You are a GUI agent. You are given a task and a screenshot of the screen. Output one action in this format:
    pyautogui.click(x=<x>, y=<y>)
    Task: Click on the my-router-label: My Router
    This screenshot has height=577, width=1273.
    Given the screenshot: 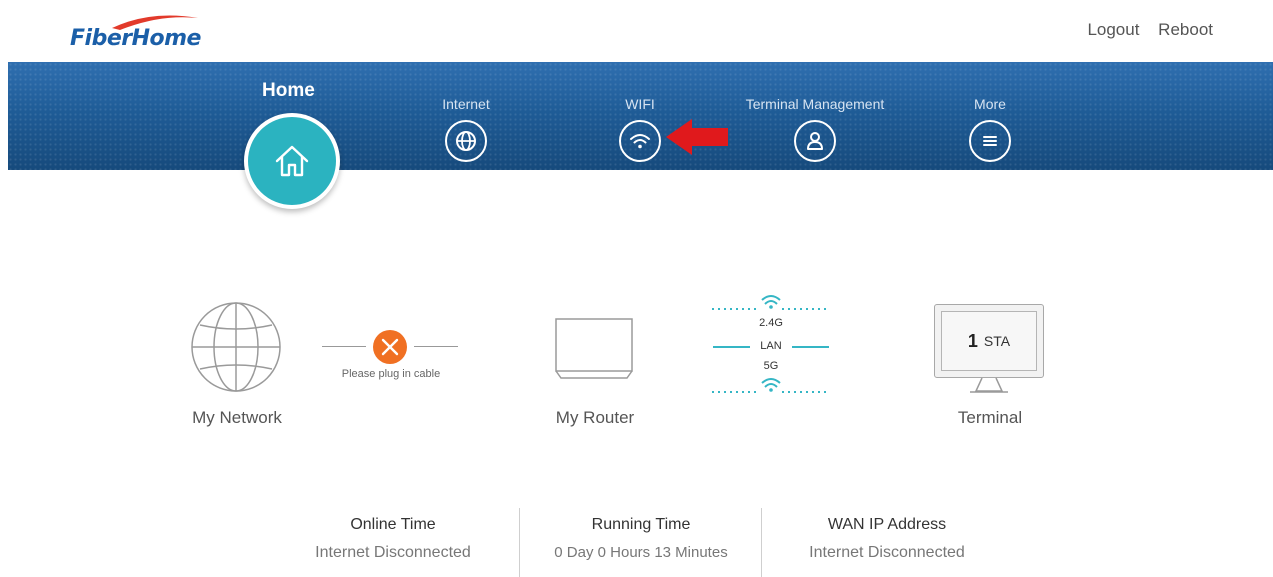 What is the action you would take?
    pyautogui.click(x=595, y=417)
    